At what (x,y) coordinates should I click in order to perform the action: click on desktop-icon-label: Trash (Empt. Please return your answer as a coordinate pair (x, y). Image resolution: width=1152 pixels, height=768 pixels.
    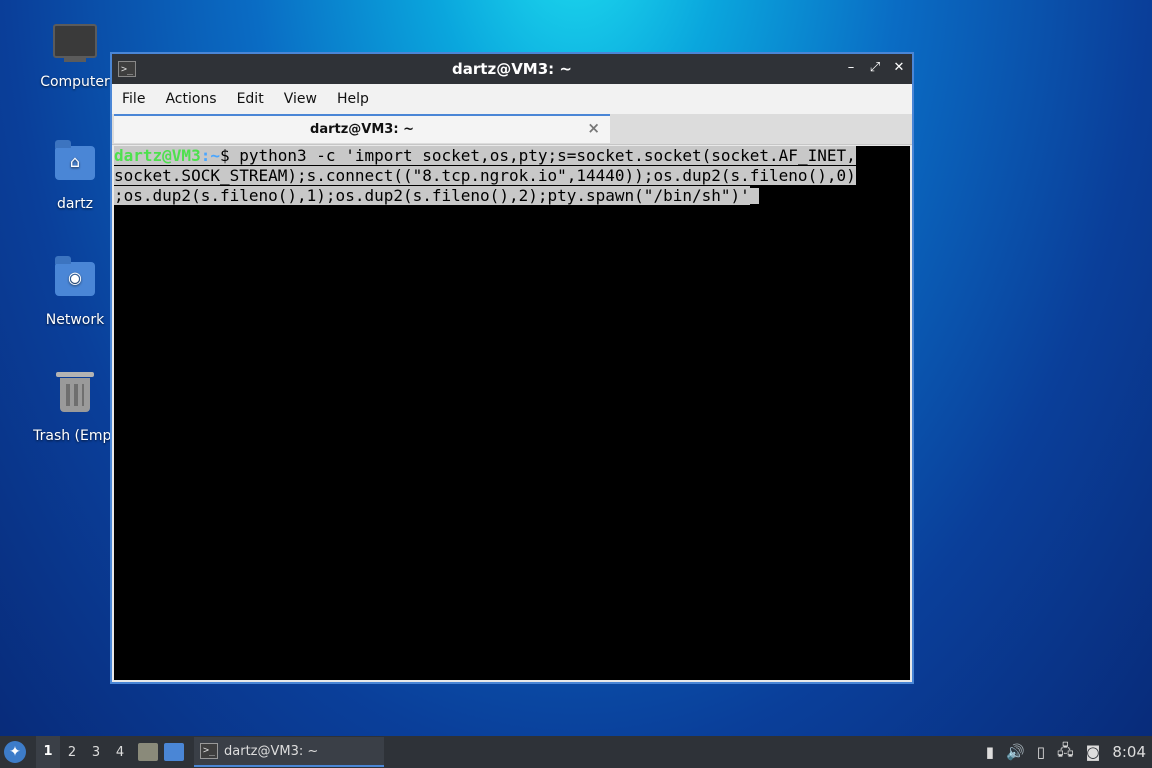
    Looking at the image, I should click on (75, 436).